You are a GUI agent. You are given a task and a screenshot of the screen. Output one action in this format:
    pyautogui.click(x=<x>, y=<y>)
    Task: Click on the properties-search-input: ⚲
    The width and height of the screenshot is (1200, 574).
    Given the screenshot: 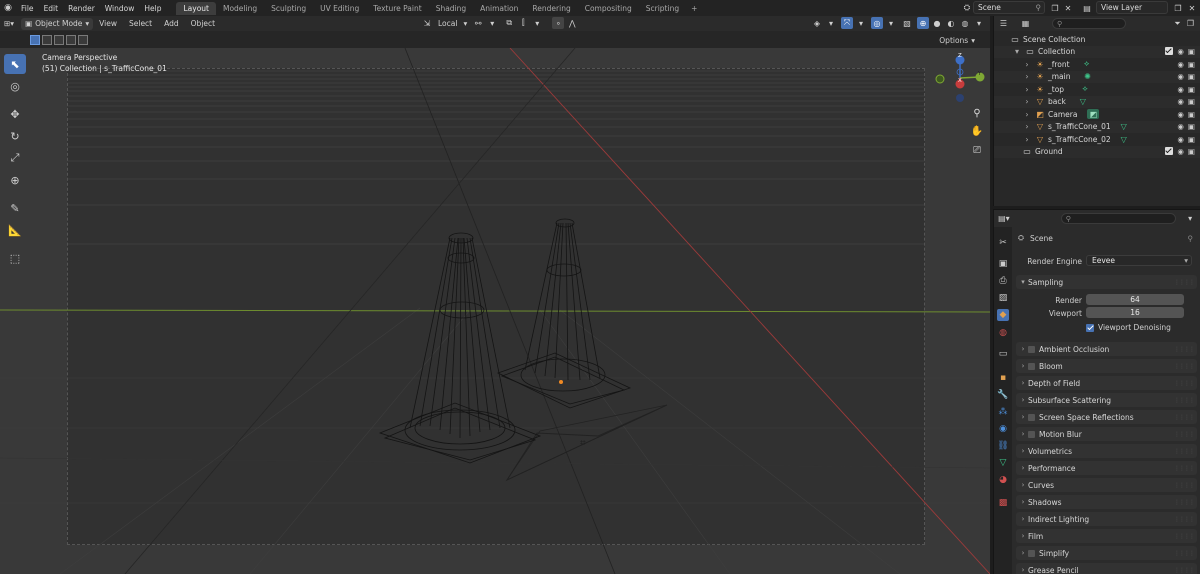 What is the action you would take?
    pyautogui.click(x=1118, y=218)
    